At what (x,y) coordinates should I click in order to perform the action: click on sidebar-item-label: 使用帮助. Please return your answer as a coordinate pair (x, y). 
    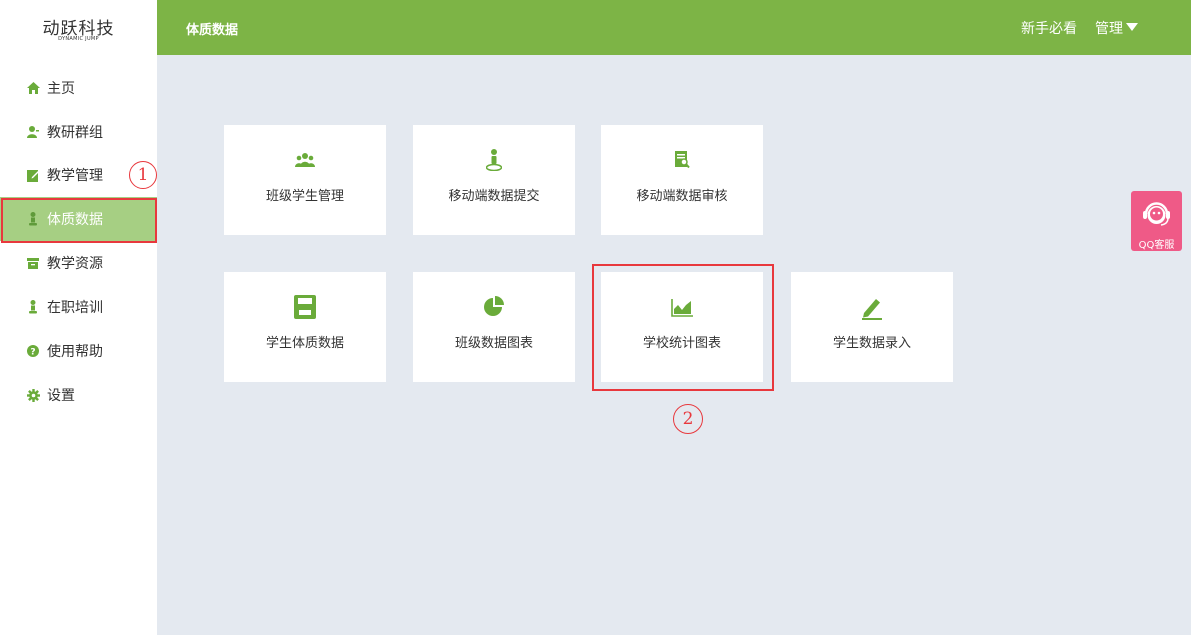
    Looking at the image, I should click on (75, 352).